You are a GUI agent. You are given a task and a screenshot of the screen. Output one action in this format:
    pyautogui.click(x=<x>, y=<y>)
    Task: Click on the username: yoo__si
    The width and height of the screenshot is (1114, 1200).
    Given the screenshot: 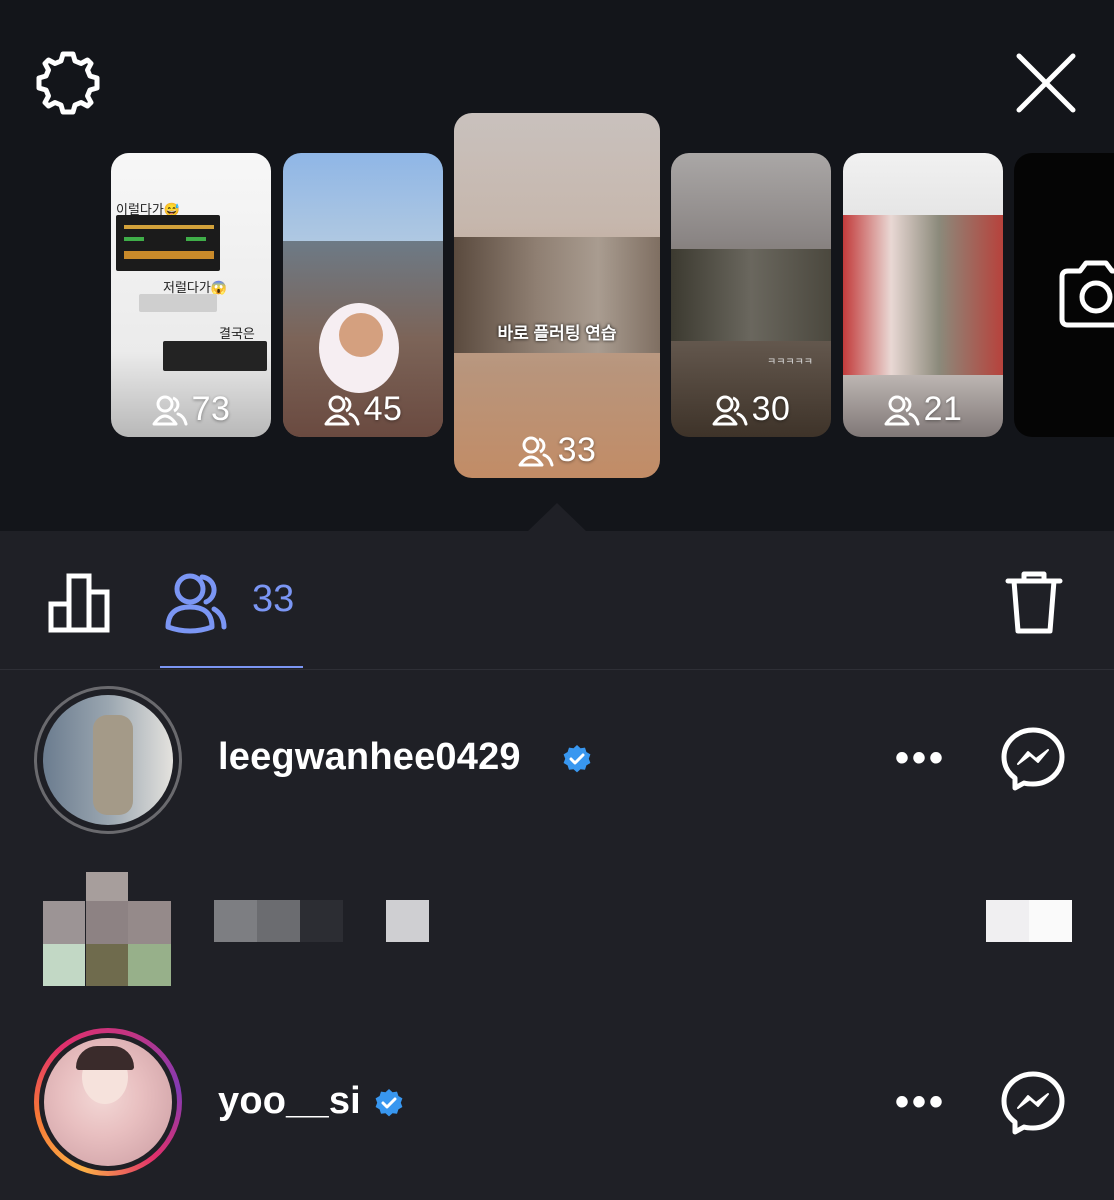 What is the action you would take?
    pyautogui.click(x=289, y=1101)
    